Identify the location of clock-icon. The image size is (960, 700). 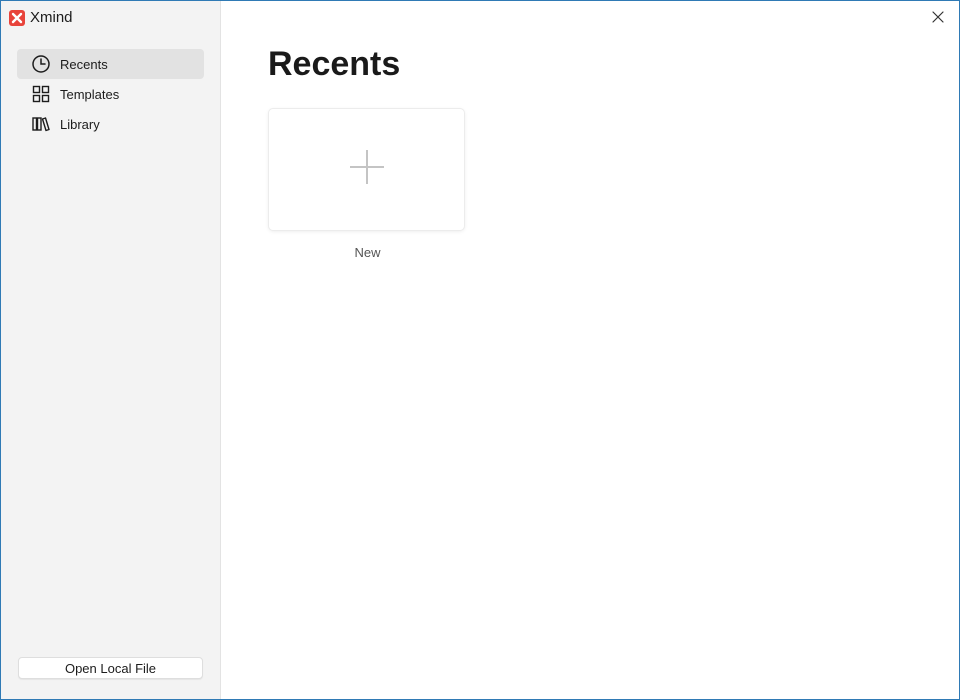
(41, 64).